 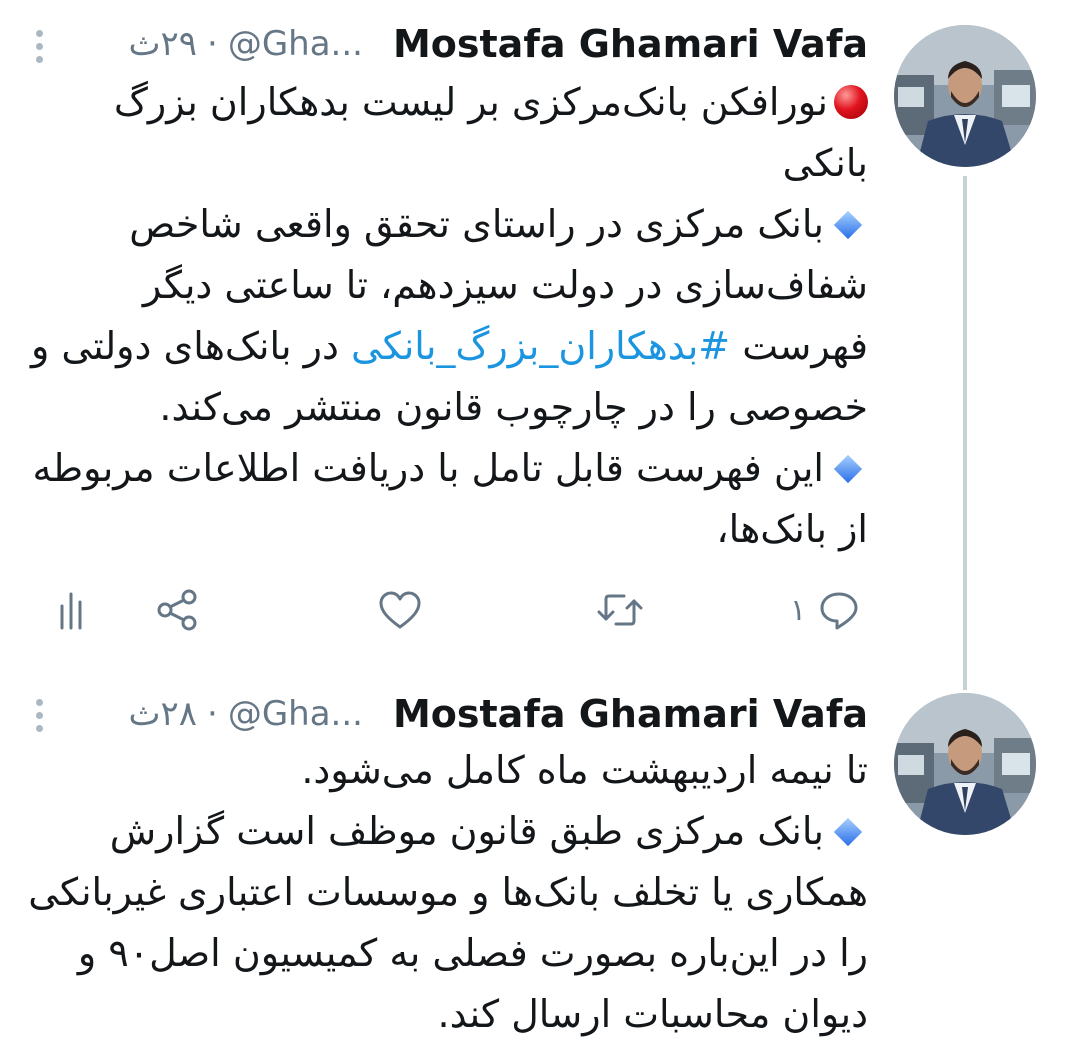 I want to click on paragraph-text: تا نیمه اردیبهشت ماه کامل می‌شود., so click(x=584, y=770).